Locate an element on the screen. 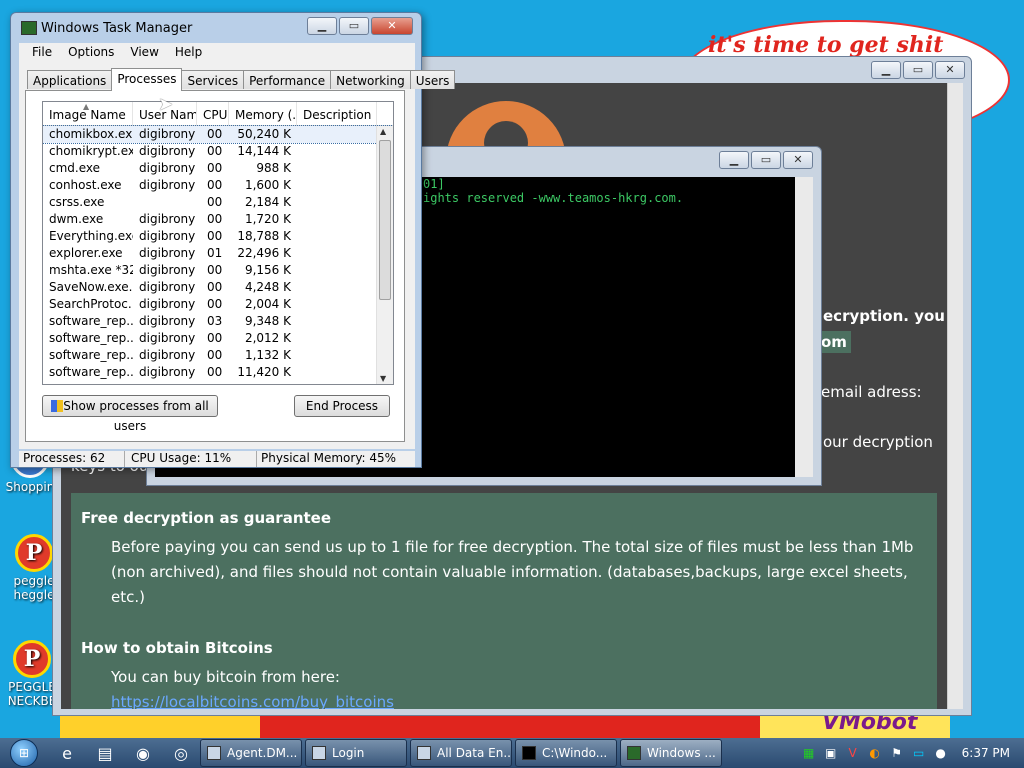  end-process-button: End Process is located at coordinates (342, 406).